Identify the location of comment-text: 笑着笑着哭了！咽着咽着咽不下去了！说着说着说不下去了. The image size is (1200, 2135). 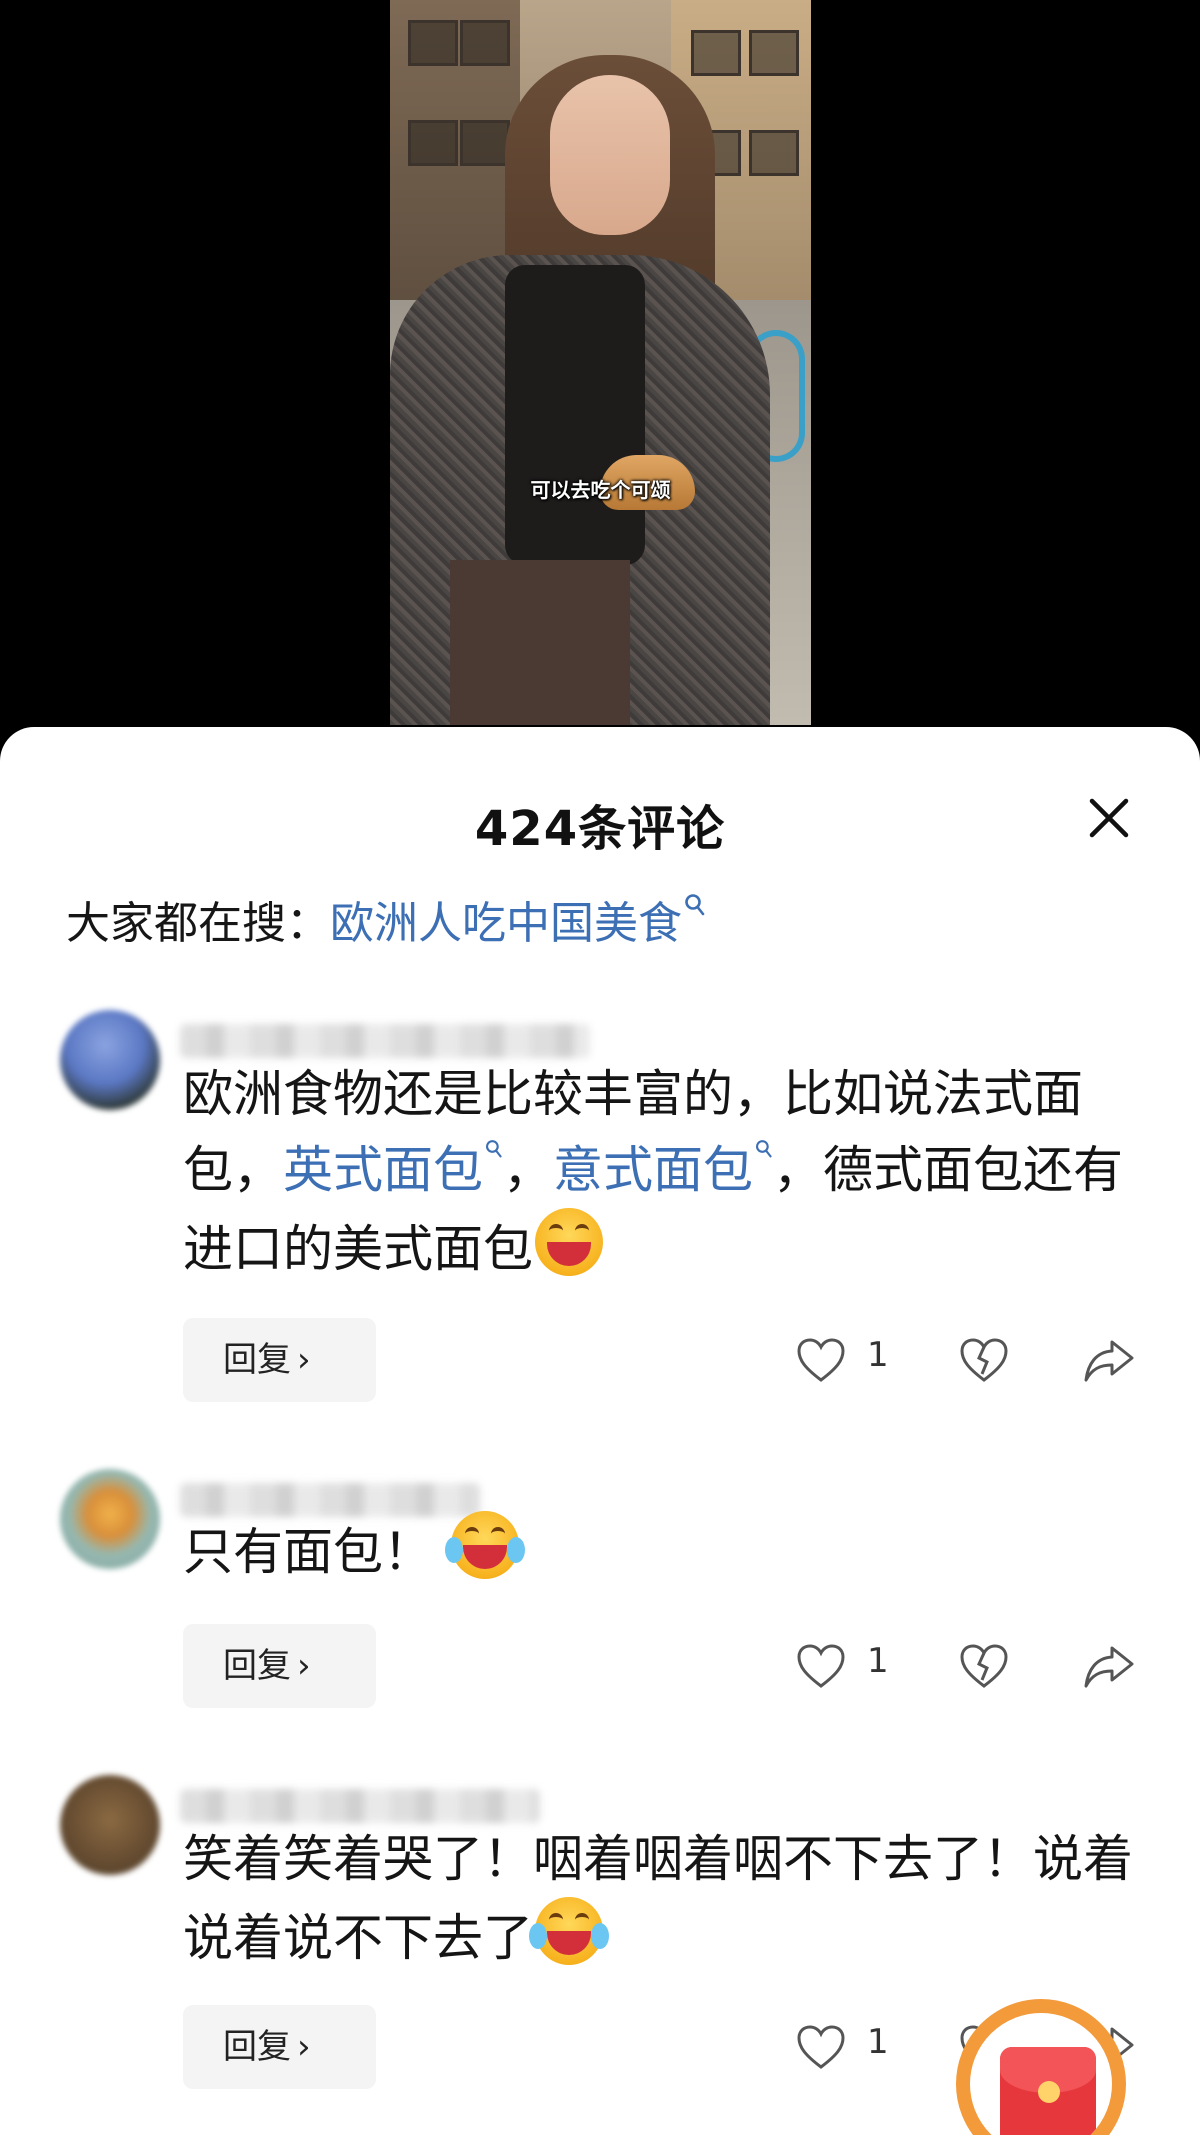
(663, 1898).